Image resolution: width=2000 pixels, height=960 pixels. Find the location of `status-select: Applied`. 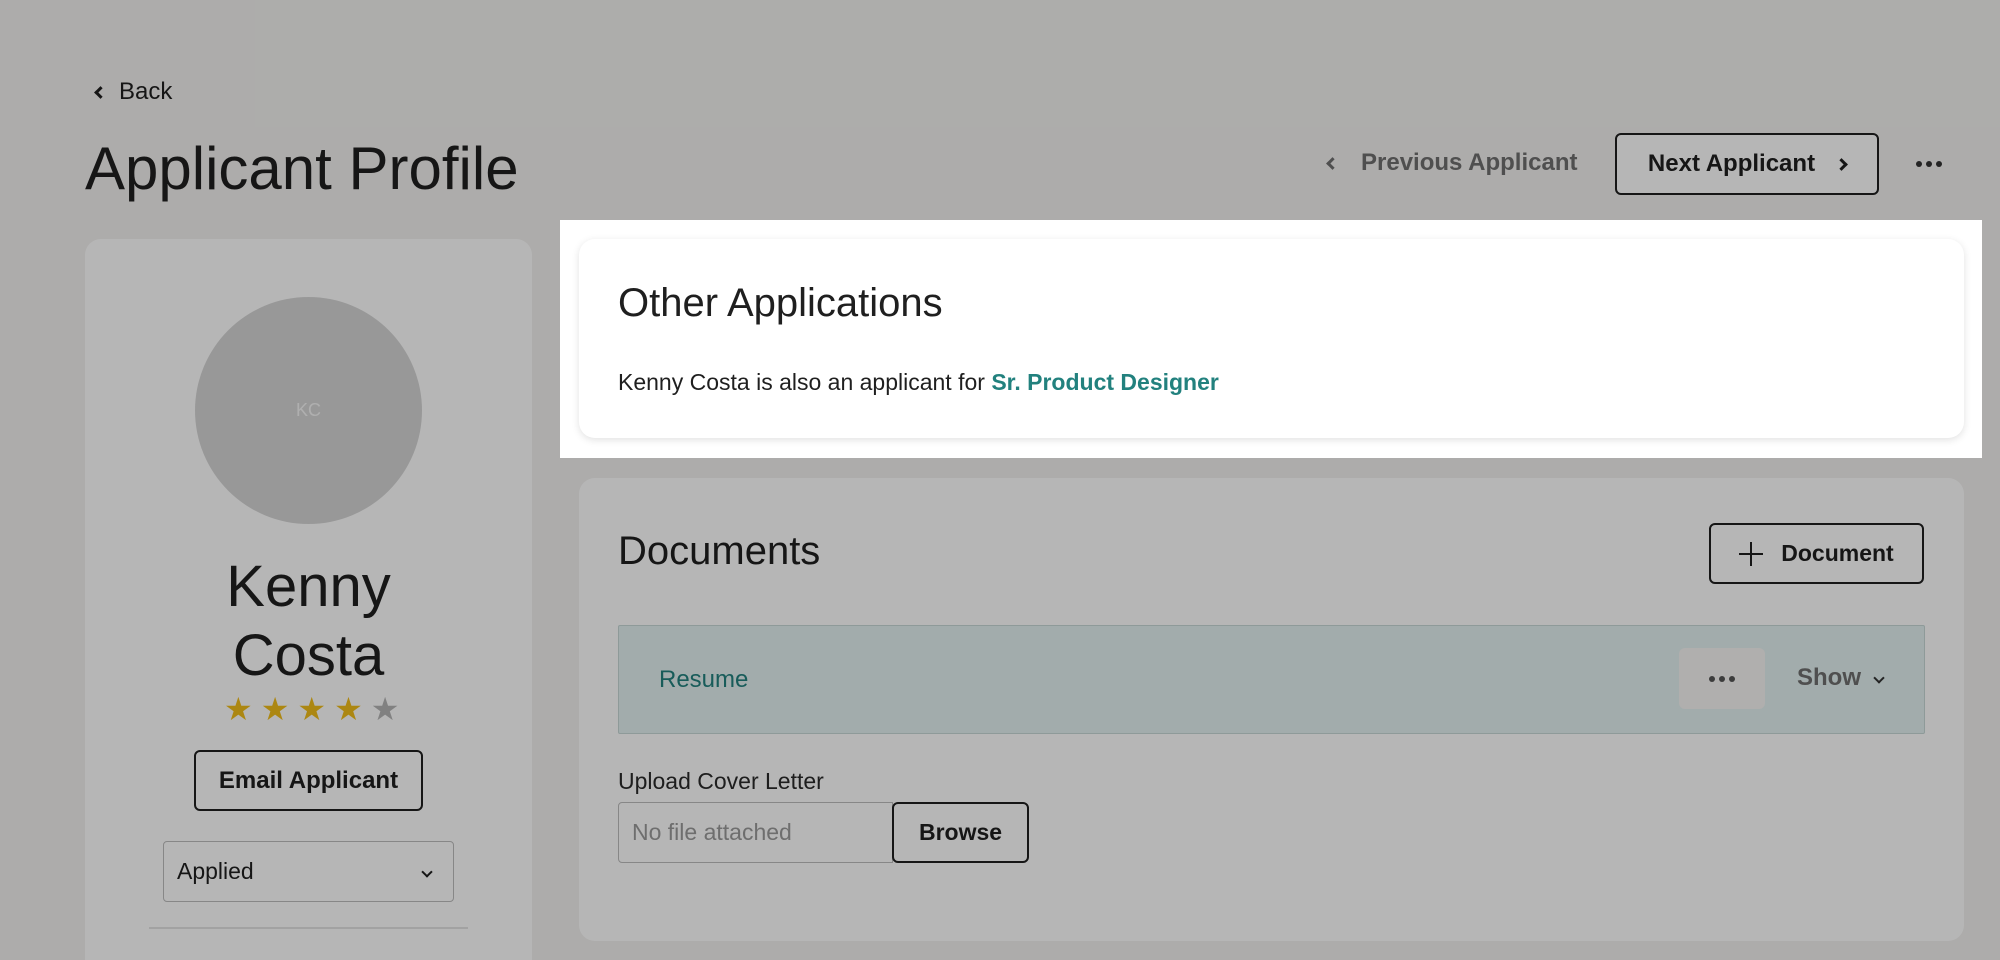

status-select: Applied is located at coordinates (308, 871).